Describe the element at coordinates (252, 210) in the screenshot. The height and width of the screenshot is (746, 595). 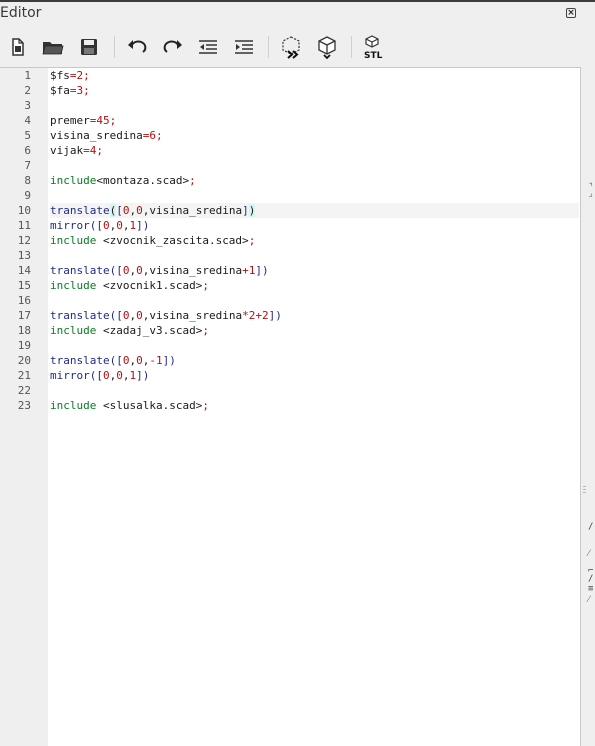
I see `code-token: )` at that location.